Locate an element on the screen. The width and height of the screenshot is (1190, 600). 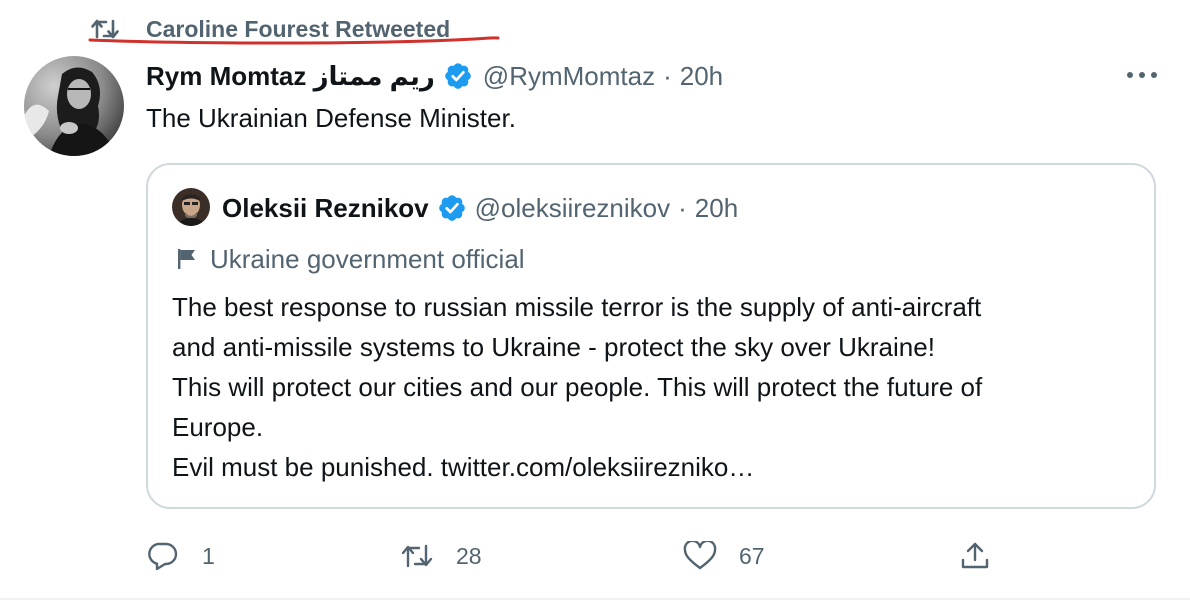
tweet-text: The Ukrainian Defense Minister. is located at coordinates (331, 118).